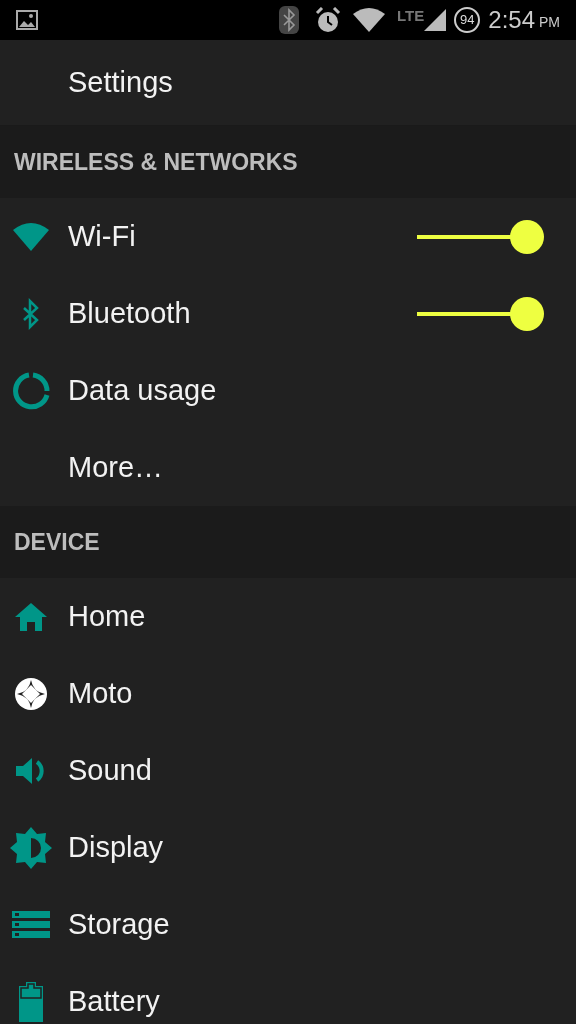 The width and height of the screenshot is (576, 1024). I want to click on storage-icon, so click(31, 924).